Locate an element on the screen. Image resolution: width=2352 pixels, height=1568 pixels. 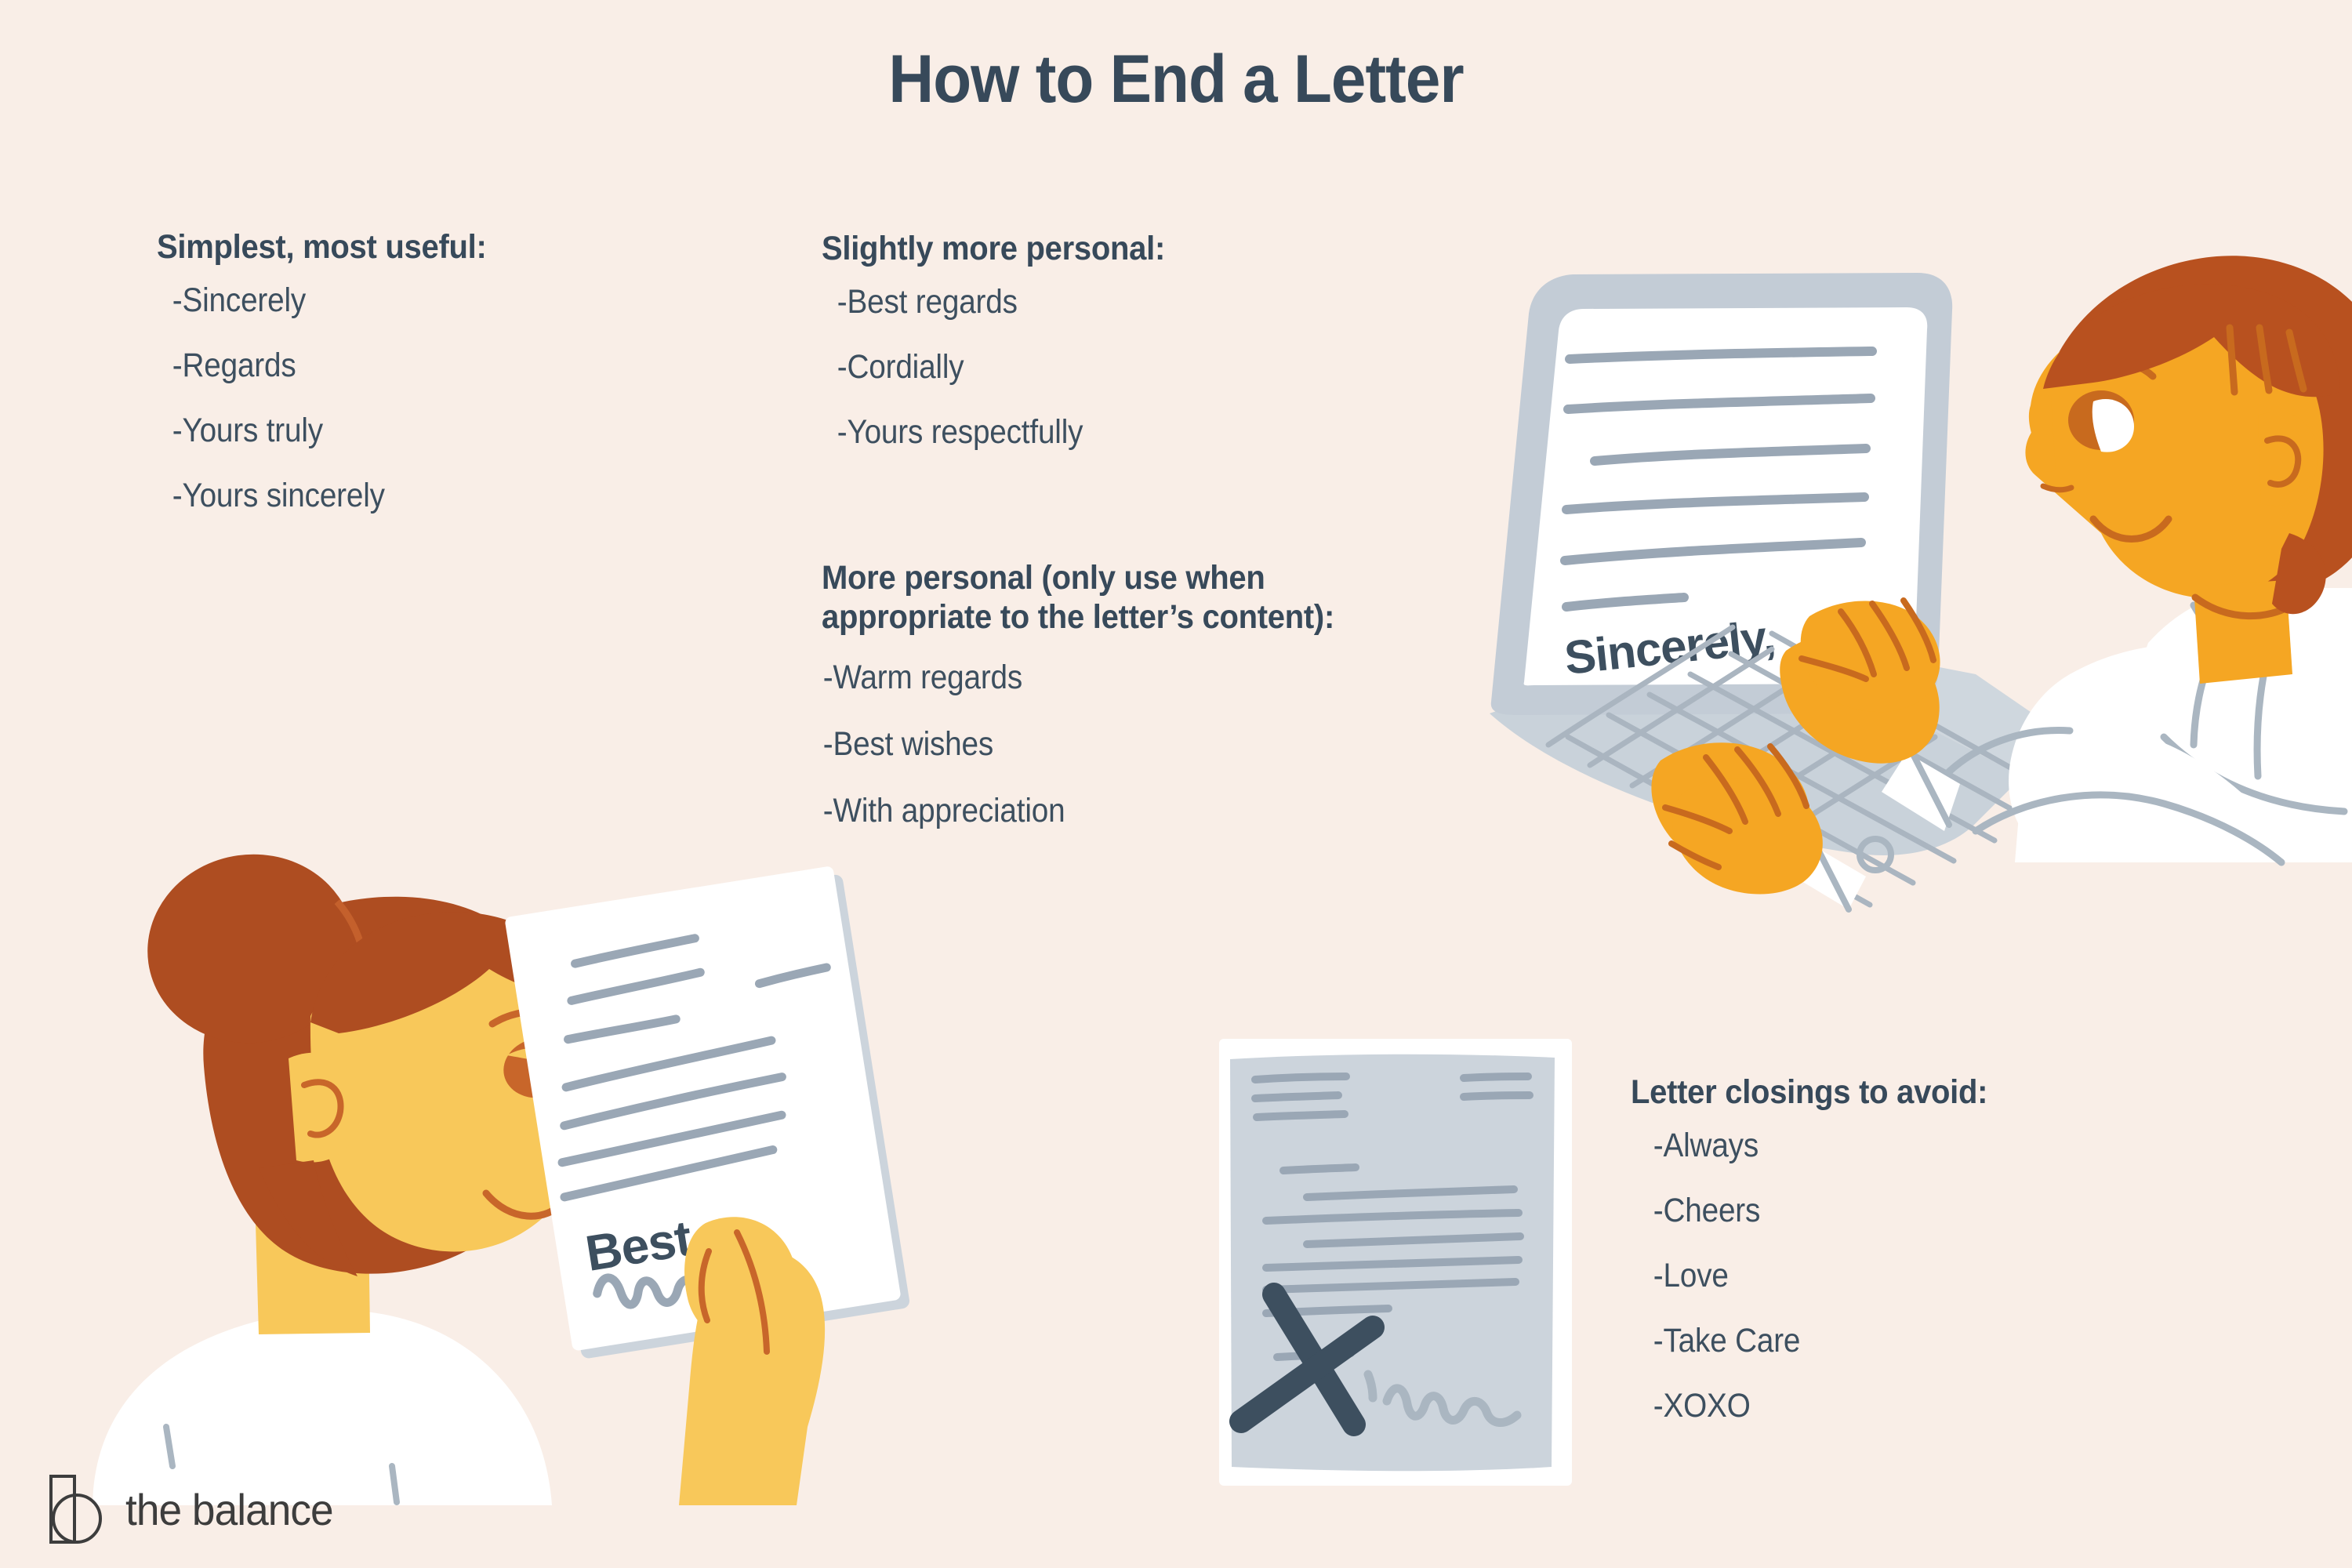
list-item: -Warm regards is located at coordinates (922, 677).